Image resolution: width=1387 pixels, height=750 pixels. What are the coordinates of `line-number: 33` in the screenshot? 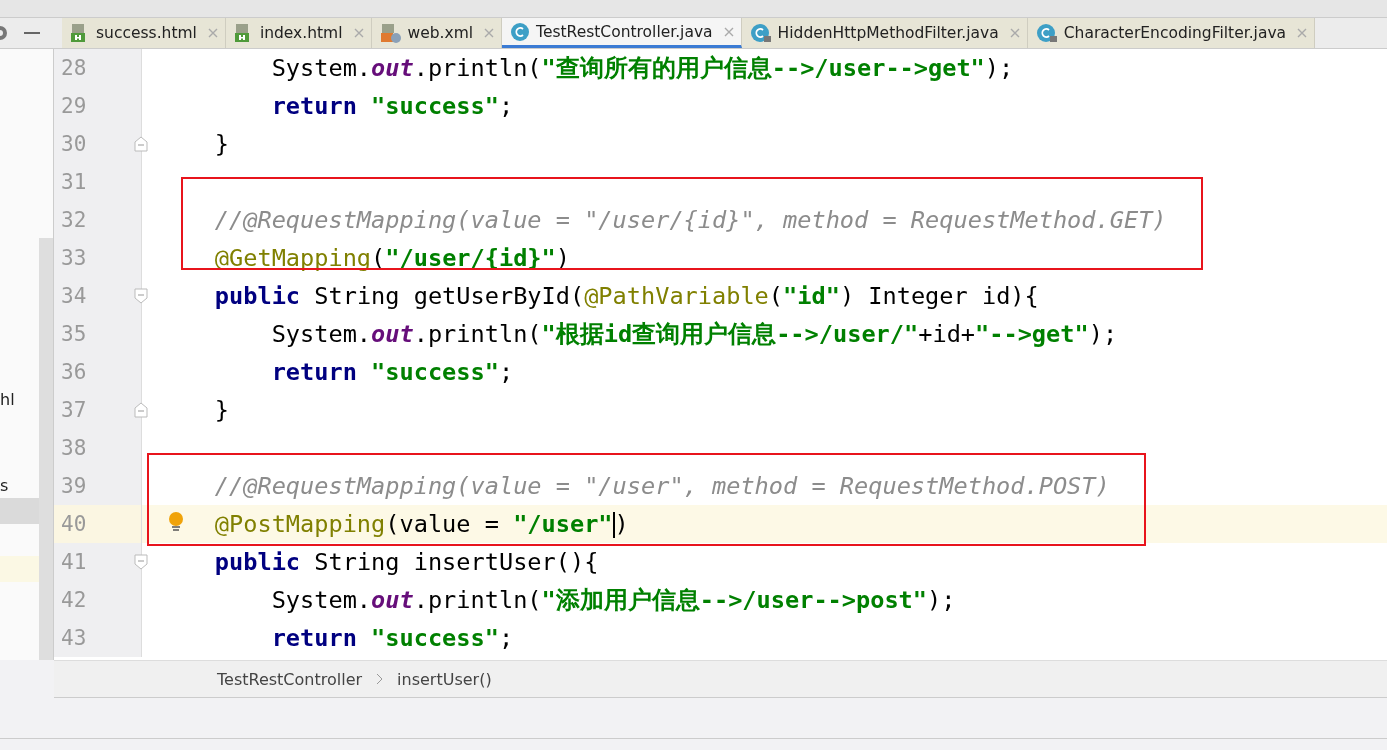 It's located at (98, 258).